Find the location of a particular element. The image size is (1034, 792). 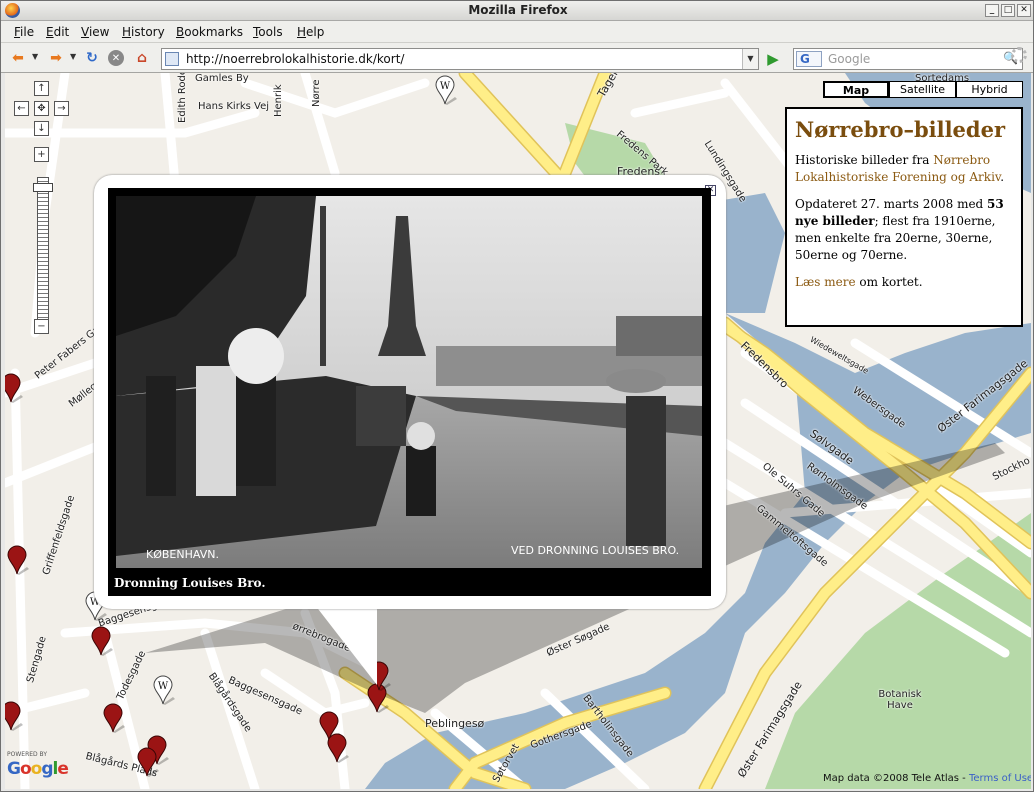

street-label: Nørre is located at coordinates (316, 93).